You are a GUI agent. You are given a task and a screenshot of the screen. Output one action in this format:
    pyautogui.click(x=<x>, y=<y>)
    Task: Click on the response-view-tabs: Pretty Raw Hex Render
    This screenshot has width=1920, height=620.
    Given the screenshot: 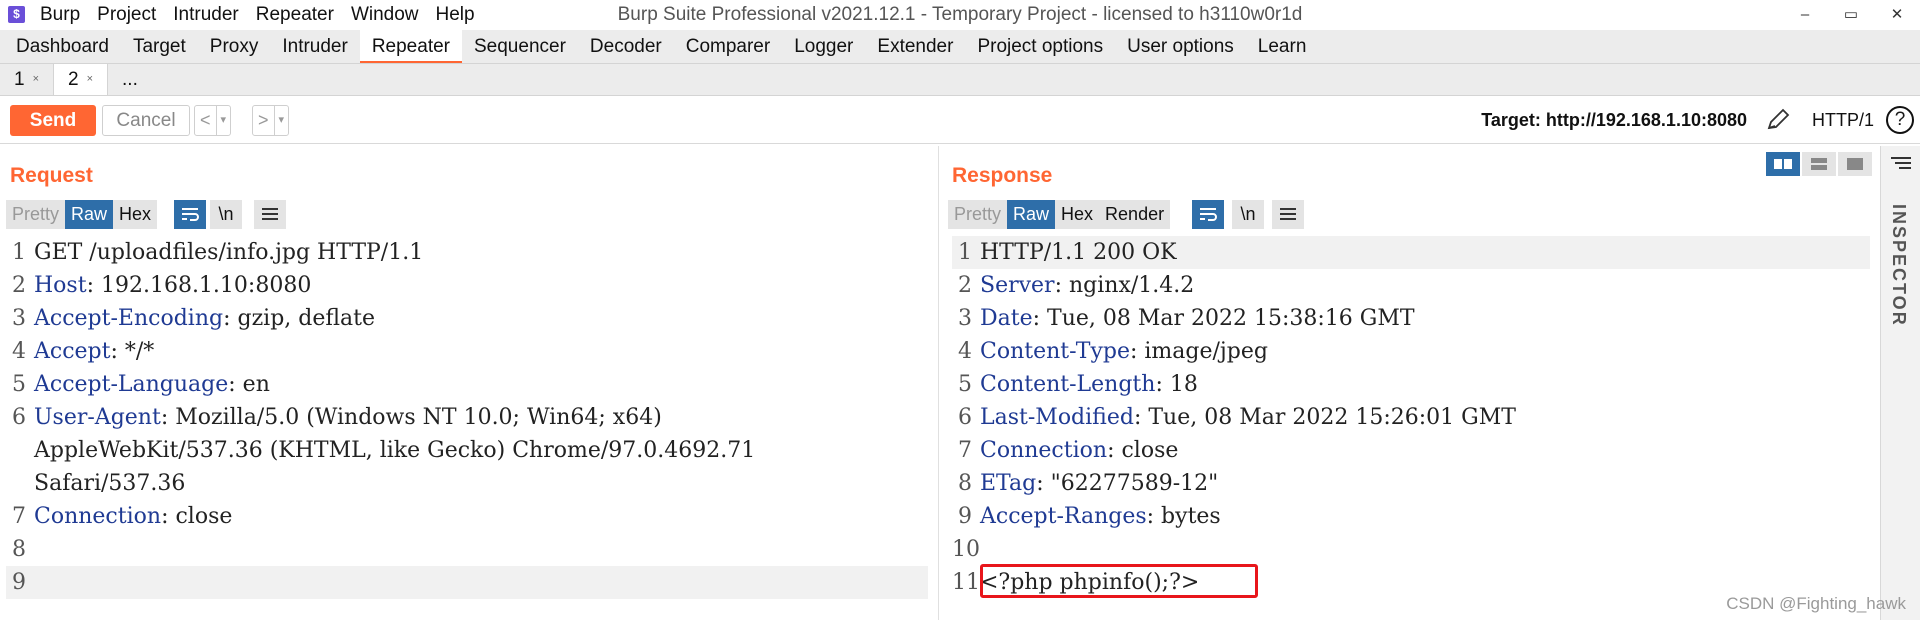 What is the action you would take?
    pyautogui.click(x=1059, y=214)
    